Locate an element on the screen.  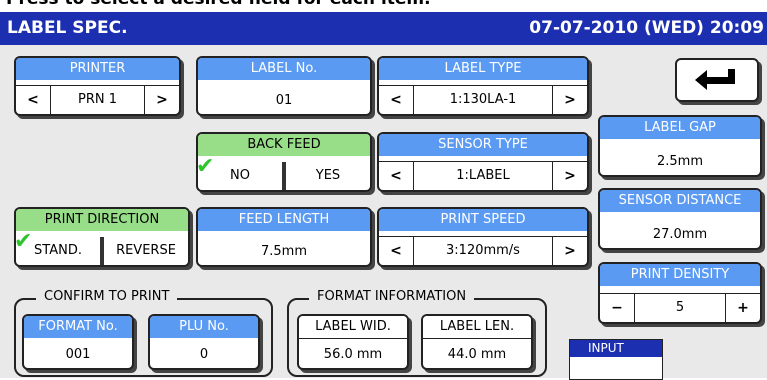
sensor-type-header: SENSOR TYPE is located at coordinates (483, 145).